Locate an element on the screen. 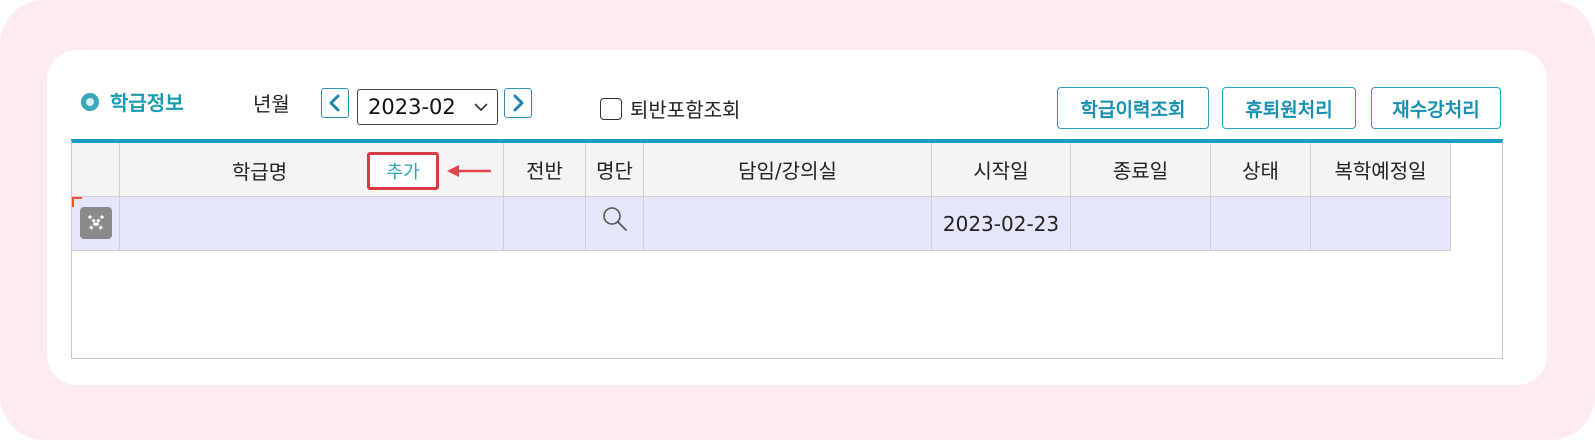  header-roster: 명단 is located at coordinates (615, 170).